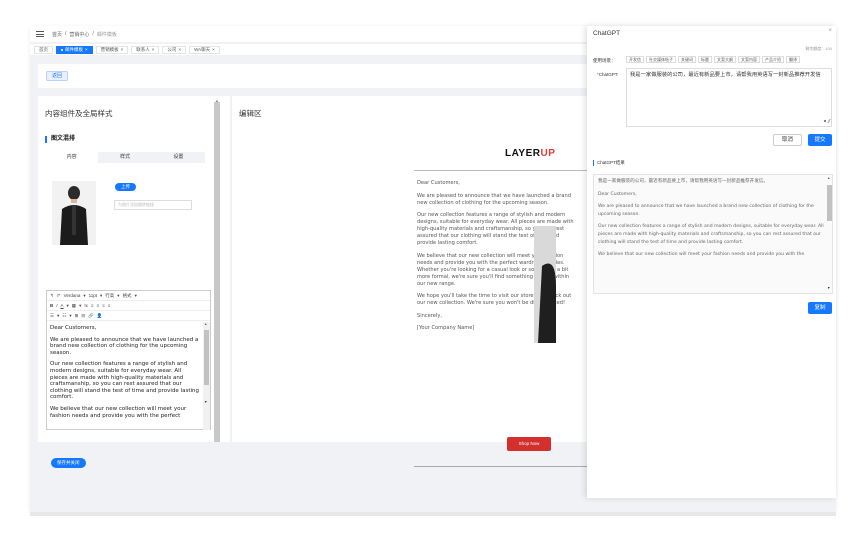  What do you see at coordinates (250, 113) in the screenshot?
I see `edit-area-title: 编辑区` at bounding box center [250, 113].